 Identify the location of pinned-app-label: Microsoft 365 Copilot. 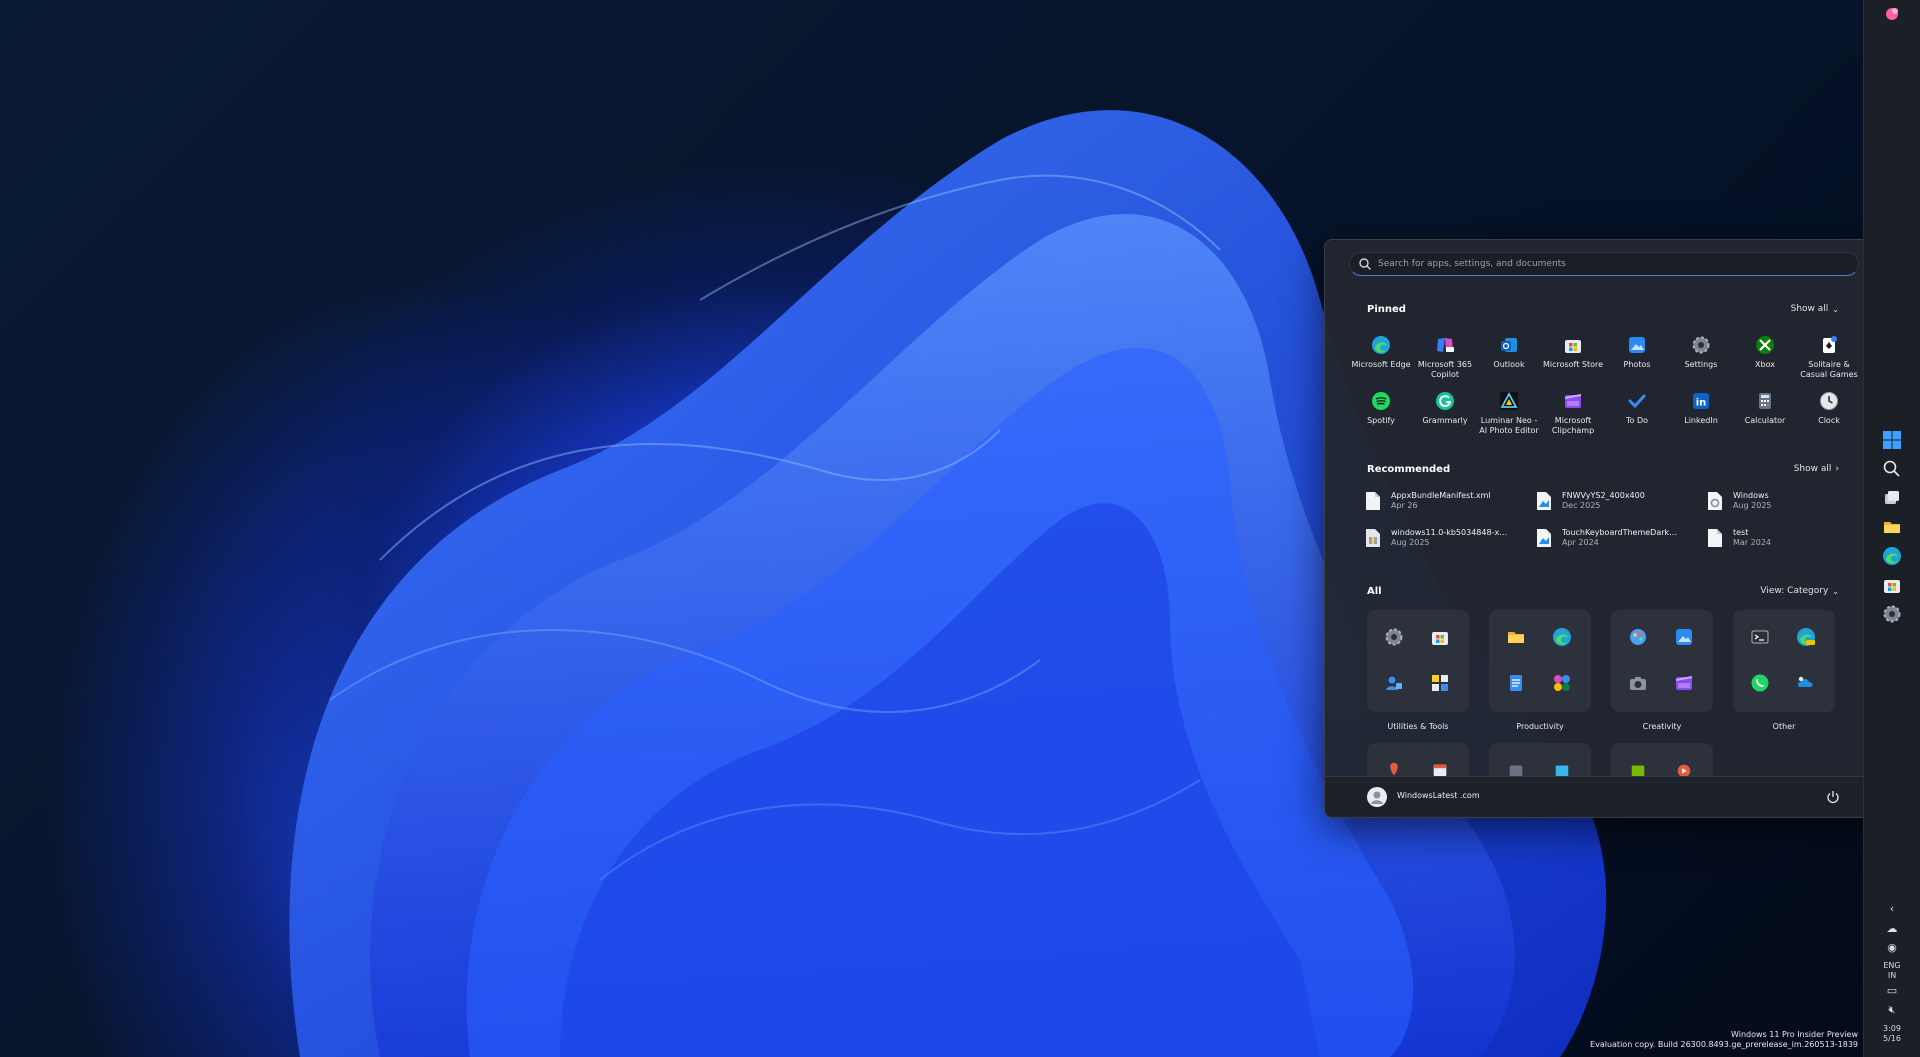
(1445, 369).